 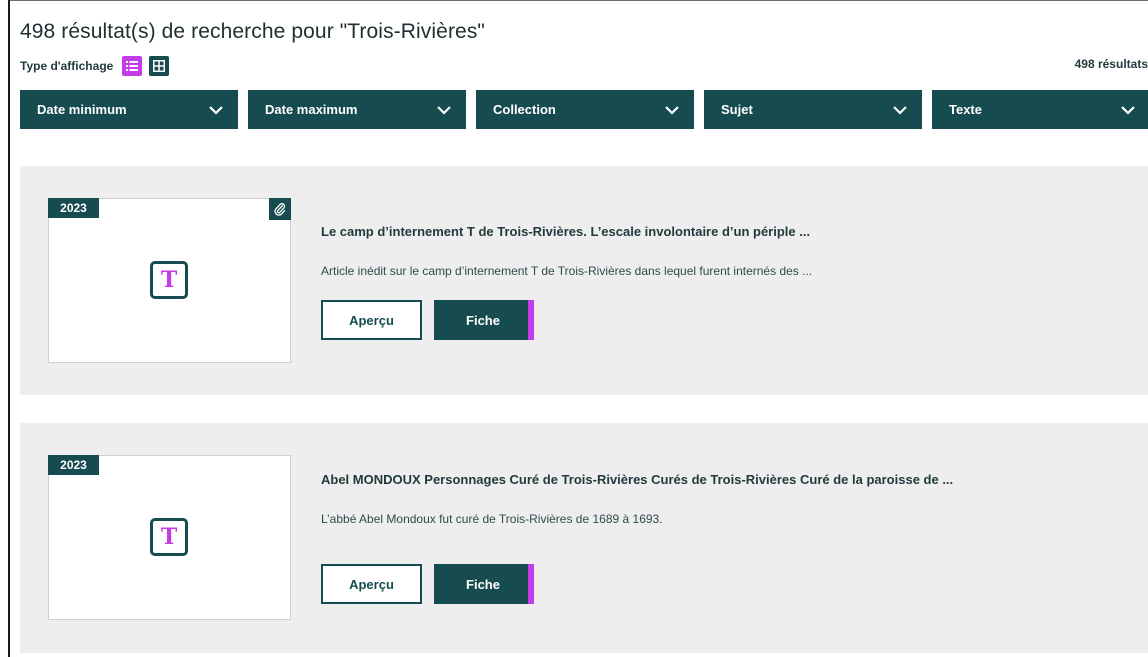 What do you see at coordinates (524, 109) in the screenshot?
I see `filter-label: Collection` at bounding box center [524, 109].